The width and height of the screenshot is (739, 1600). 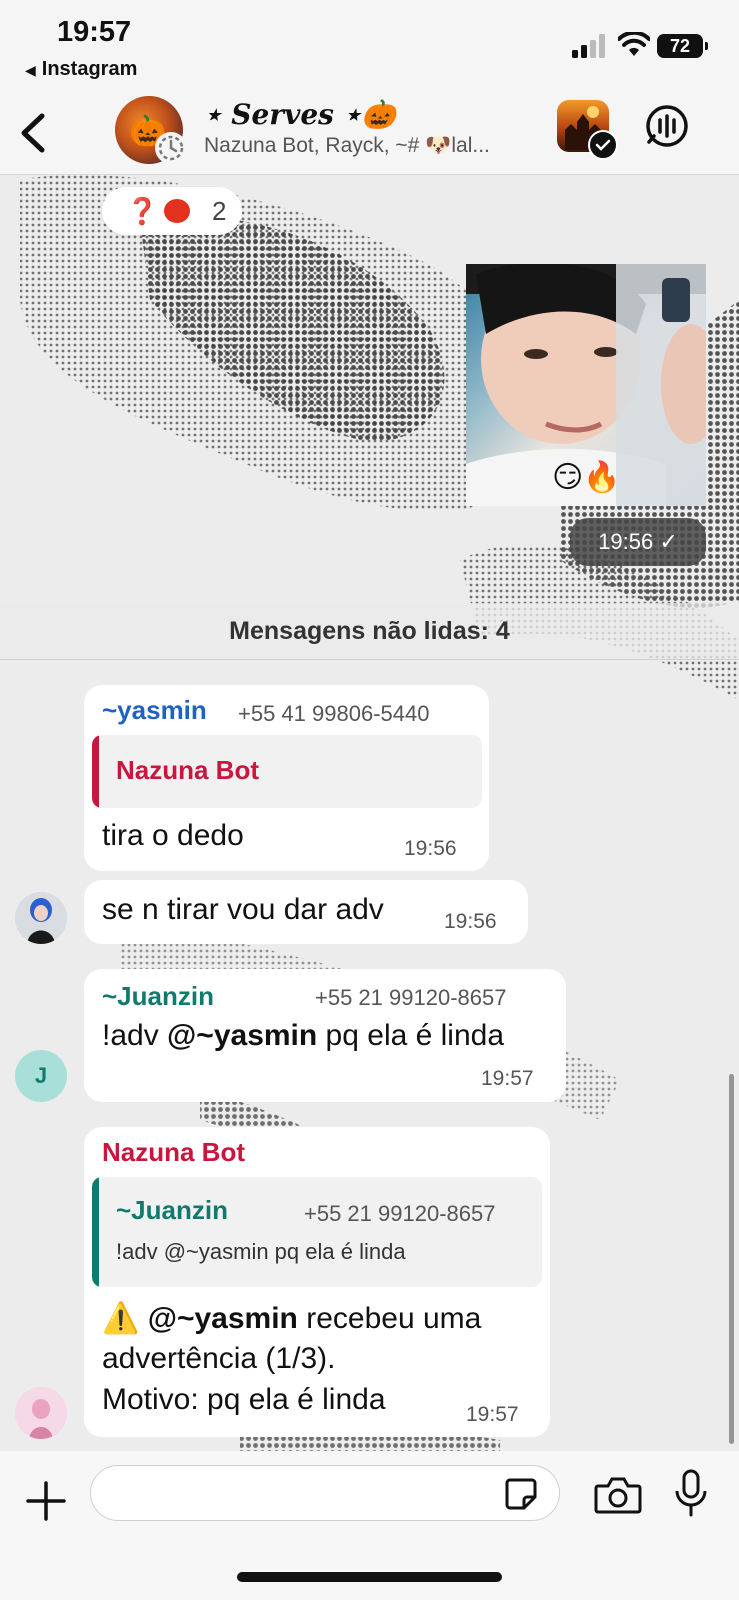 I want to click on question-reaction: ❓, so click(x=142, y=211).